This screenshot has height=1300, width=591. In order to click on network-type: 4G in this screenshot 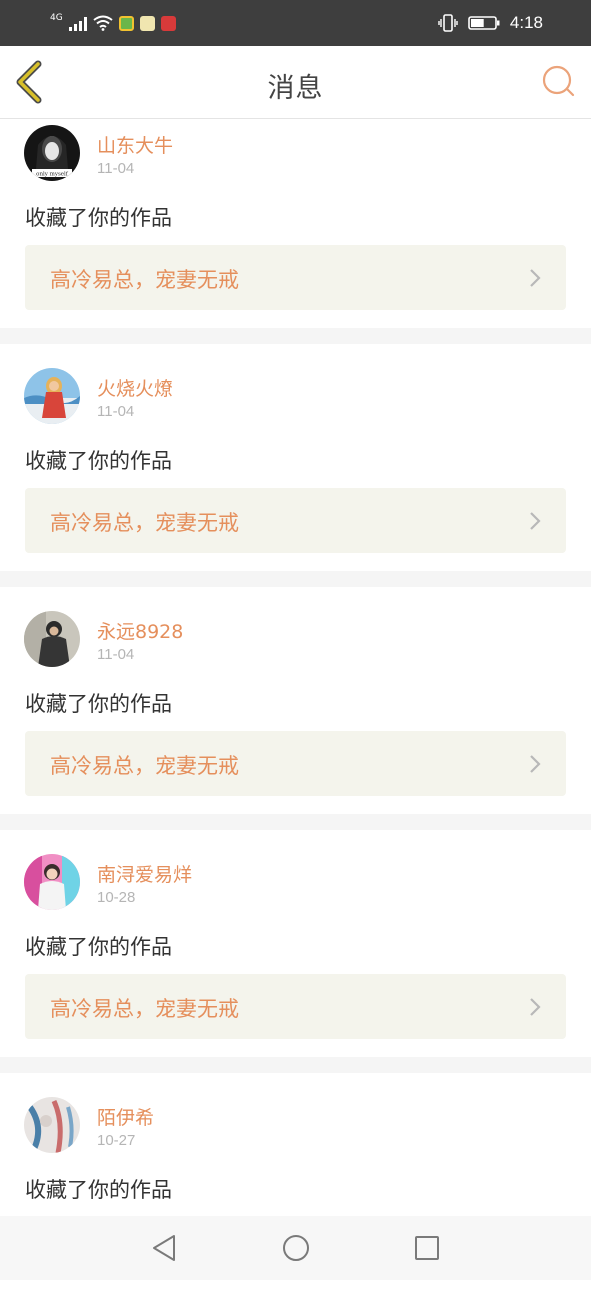, I will do `click(56, 17)`.